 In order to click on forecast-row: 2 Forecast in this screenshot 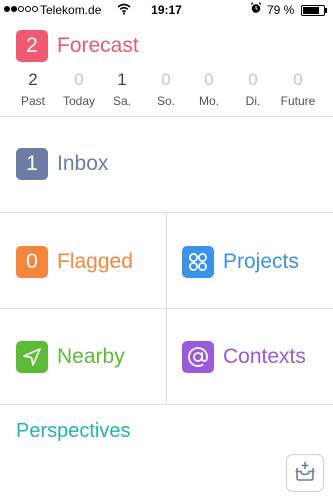, I will do `click(77, 46)`.